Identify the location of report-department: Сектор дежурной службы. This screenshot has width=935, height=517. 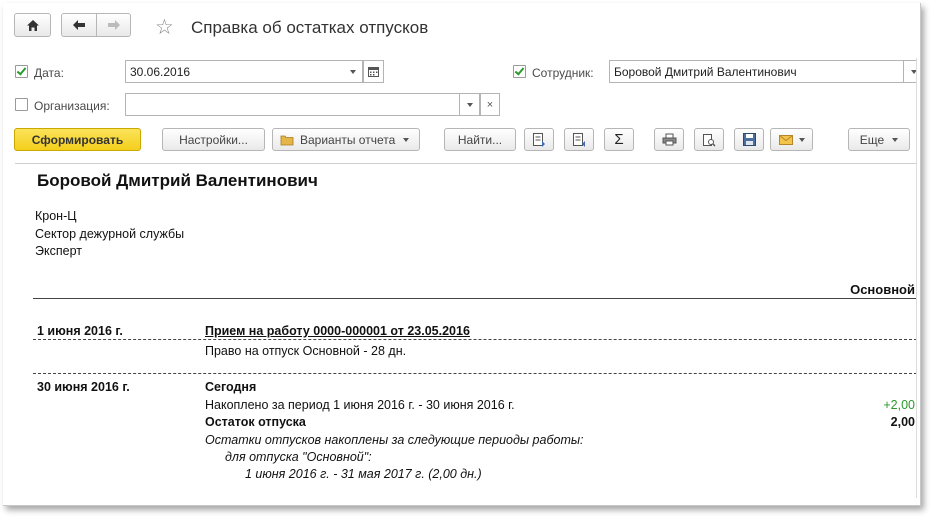
(110, 234).